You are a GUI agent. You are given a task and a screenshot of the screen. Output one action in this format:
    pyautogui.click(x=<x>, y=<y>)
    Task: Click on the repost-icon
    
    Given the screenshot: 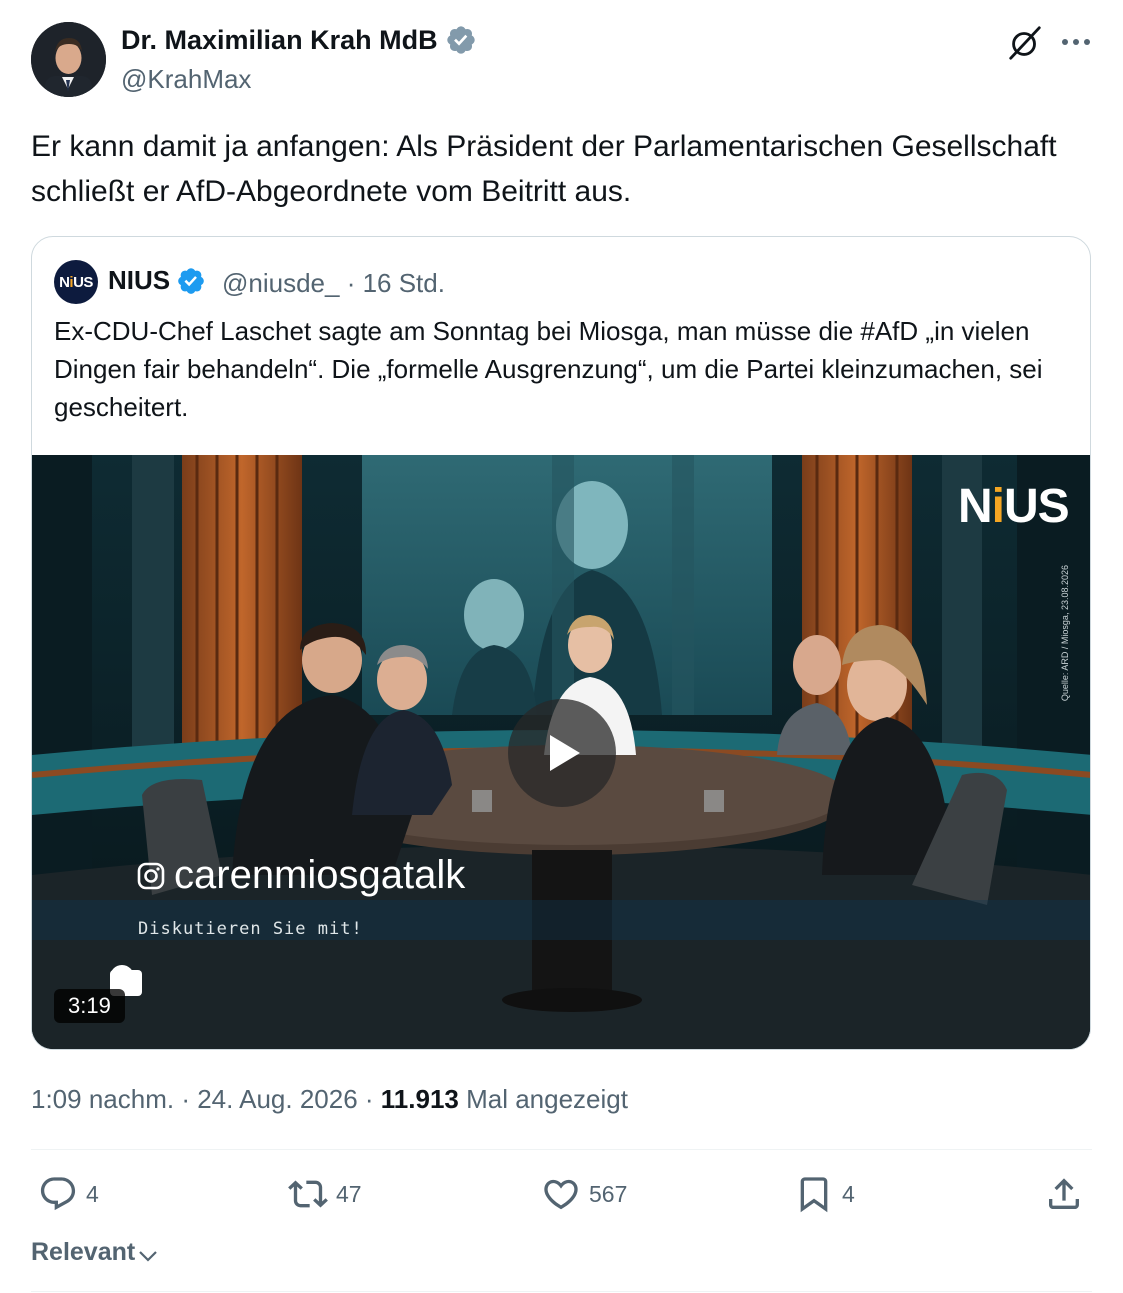 What is the action you would take?
    pyautogui.click(x=308, y=1194)
    